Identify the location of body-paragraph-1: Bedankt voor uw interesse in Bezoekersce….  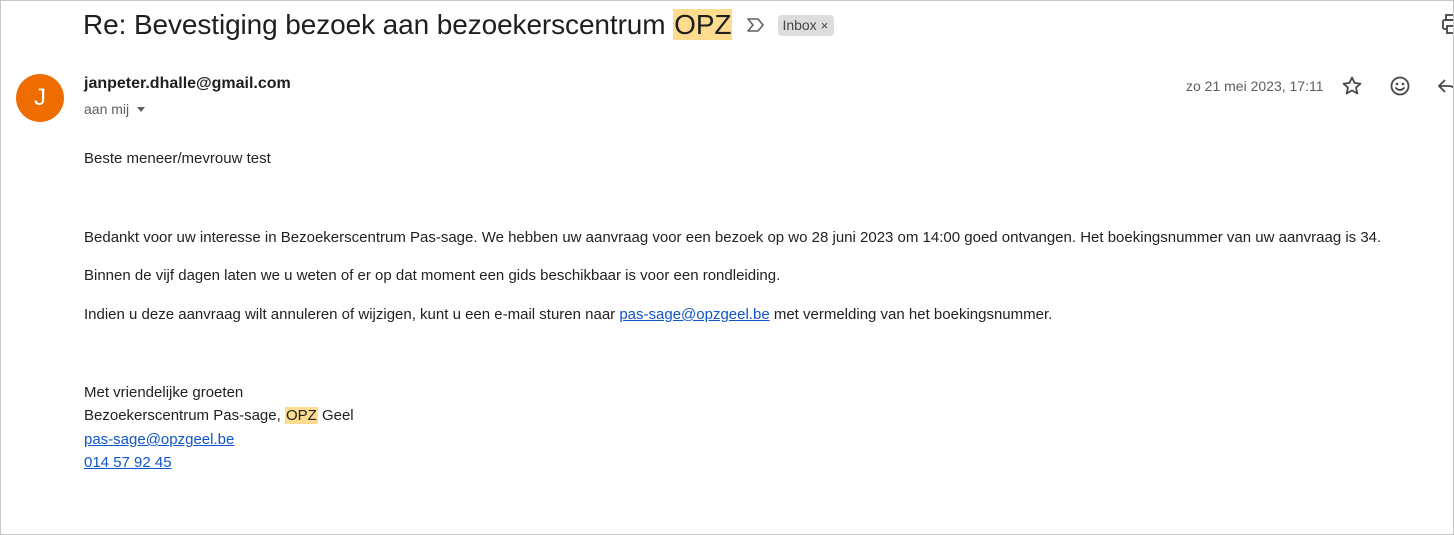
(733, 237).